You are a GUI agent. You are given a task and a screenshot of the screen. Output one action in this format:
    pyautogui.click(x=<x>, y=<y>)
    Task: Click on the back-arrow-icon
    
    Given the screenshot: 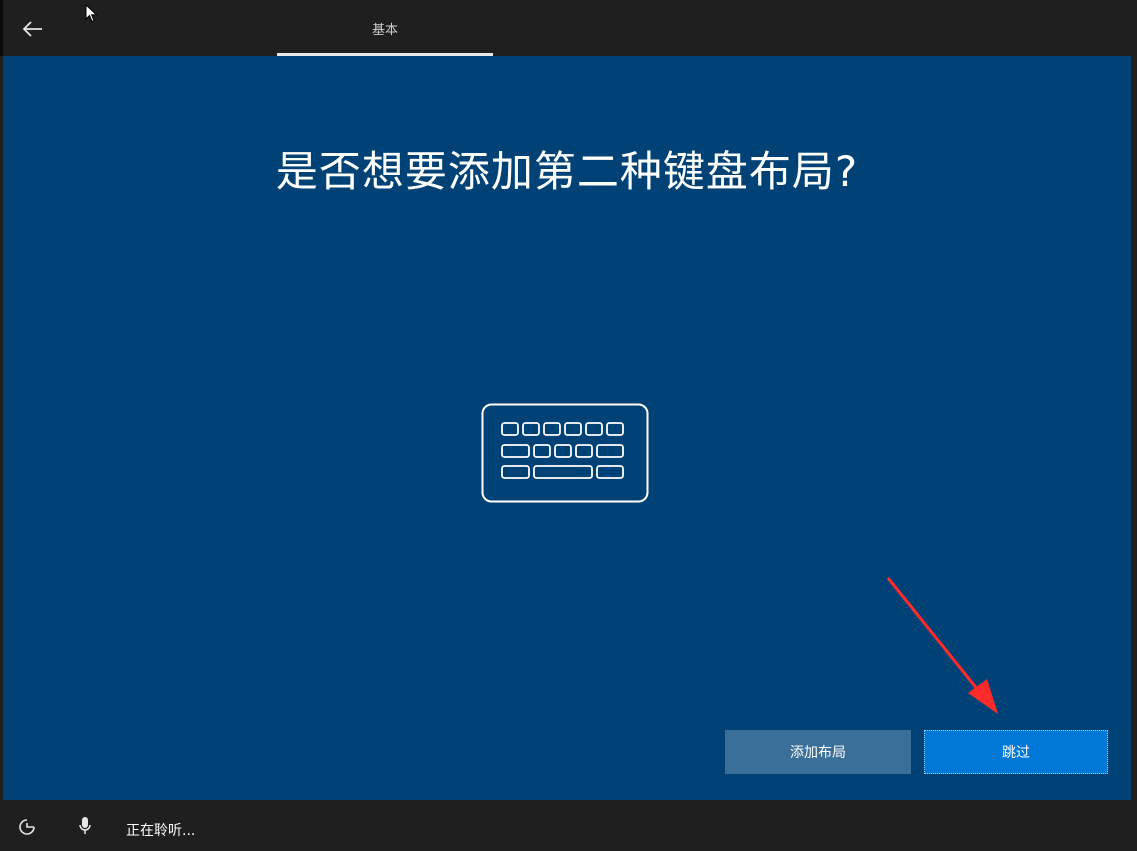 What is the action you would take?
    pyautogui.click(x=32, y=29)
    